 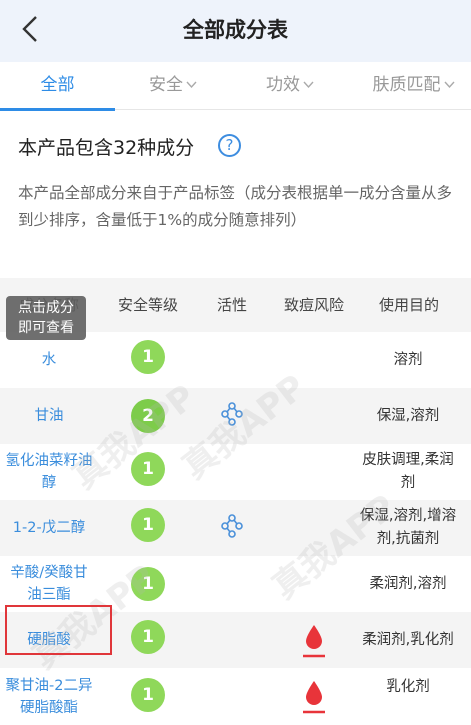 What do you see at coordinates (58, 630) in the screenshot?
I see `highlight-box` at bounding box center [58, 630].